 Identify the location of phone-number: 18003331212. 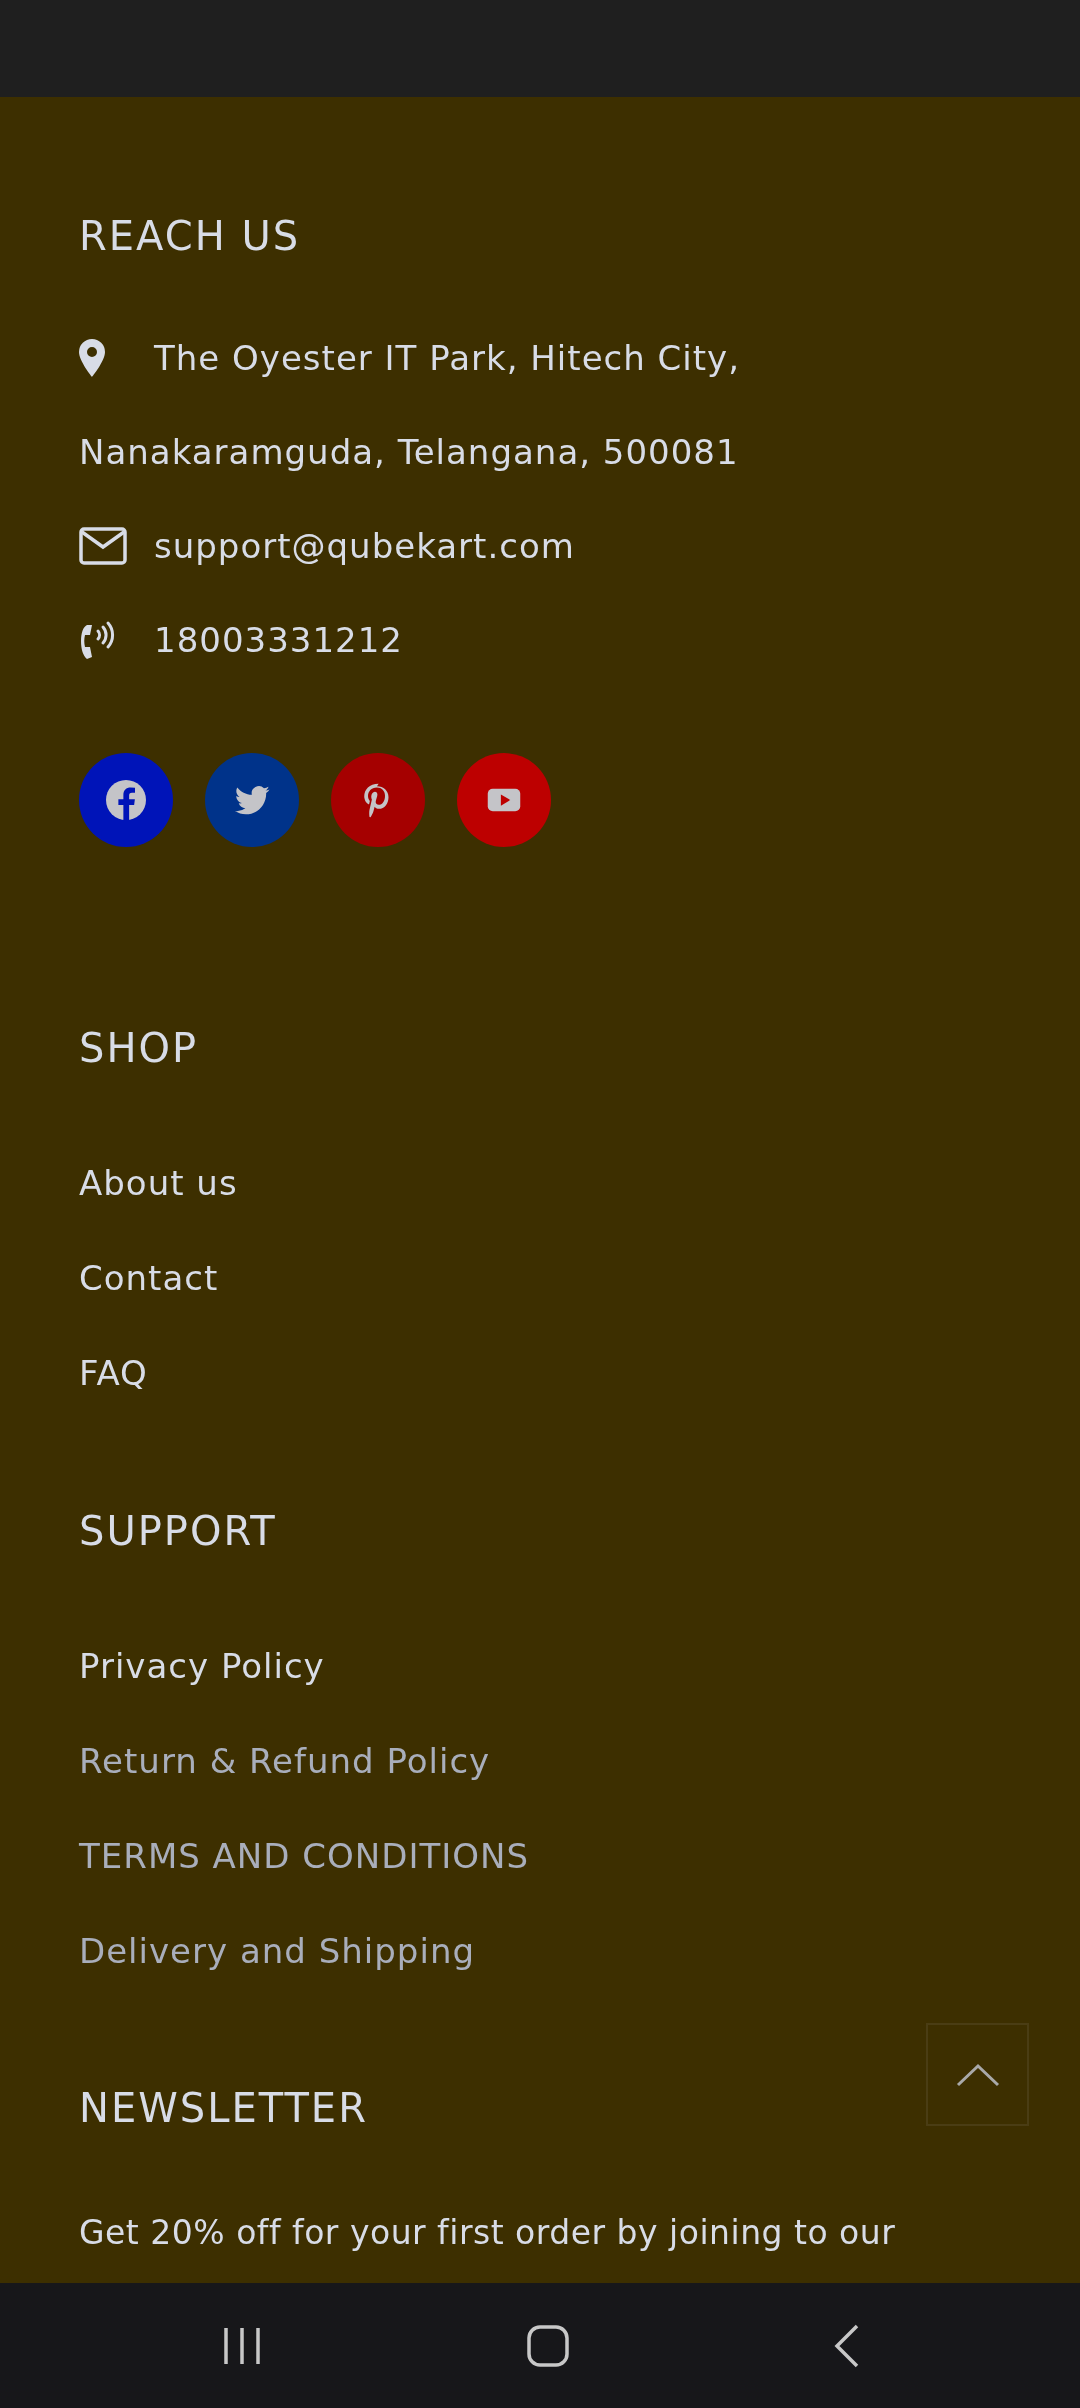
(278, 640).